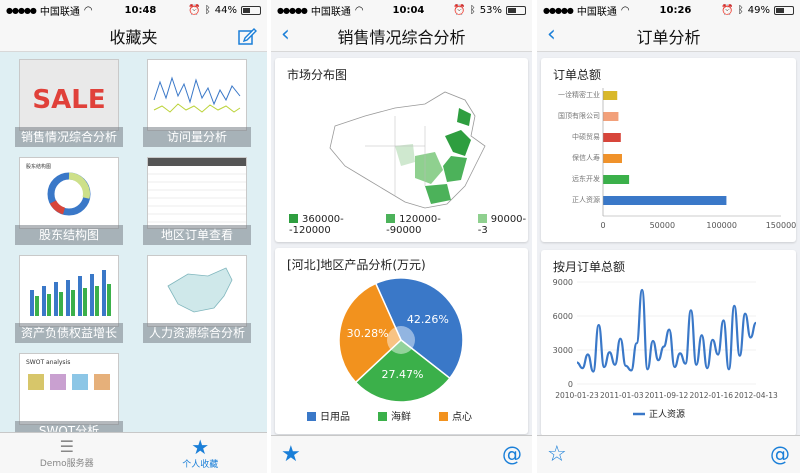 This screenshot has height=473, width=800. Describe the element at coordinates (394, 415) in the screenshot. I see `legend-item: 海鲜` at that location.